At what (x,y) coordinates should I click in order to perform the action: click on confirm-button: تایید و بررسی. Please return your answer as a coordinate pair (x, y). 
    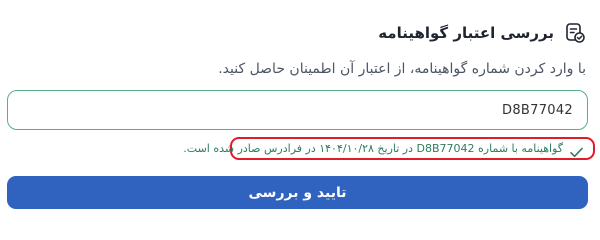
    Looking at the image, I should click on (297, 192).